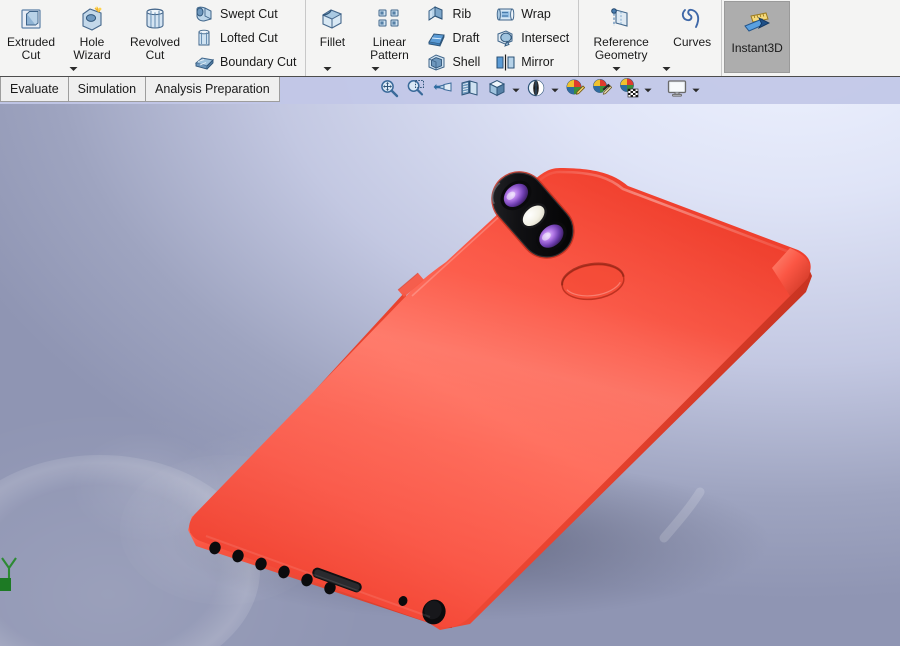  I want to click on instant3d-button: Instant3D, so click(757, 37).